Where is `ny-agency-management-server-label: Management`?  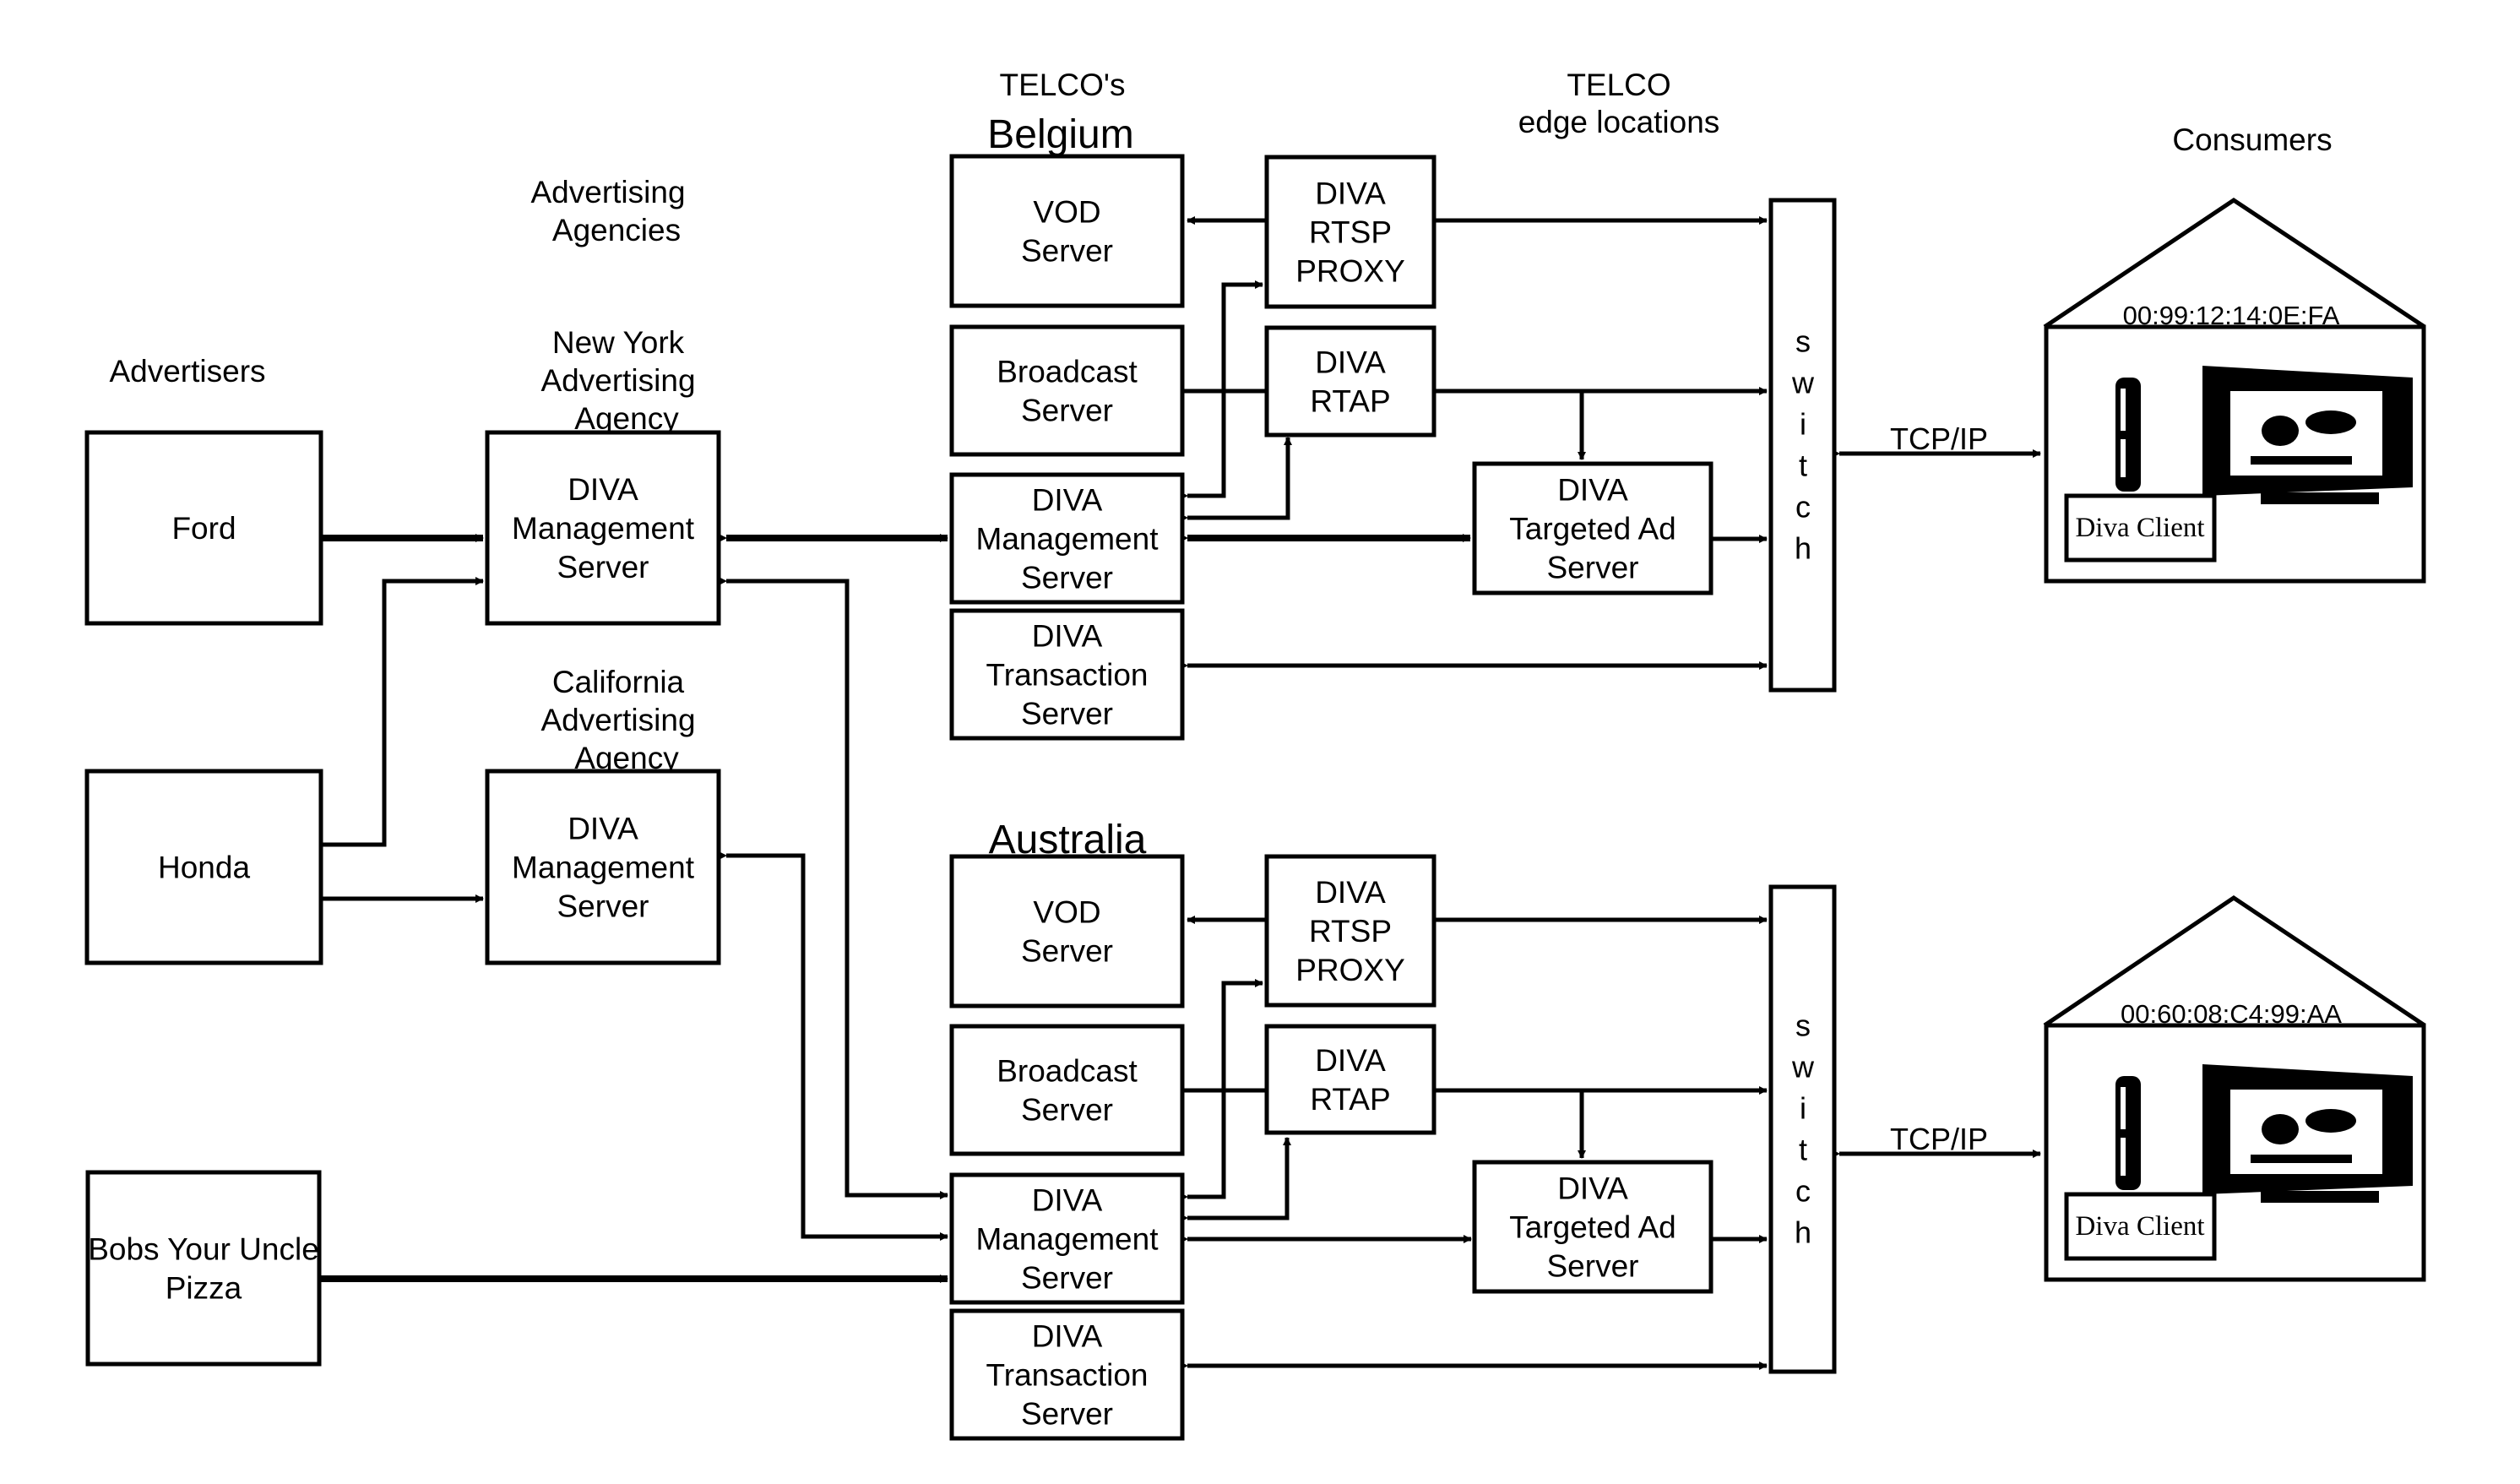
ny-agency-management-server-label: Management is located at coordinates (604, 528).